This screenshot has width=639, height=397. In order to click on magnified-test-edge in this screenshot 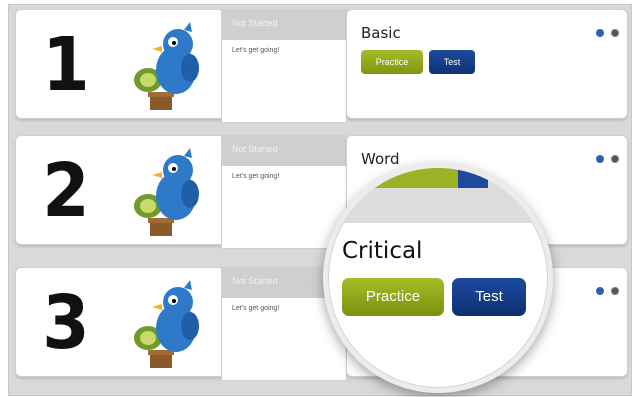, I will do `click(473, 178)`.